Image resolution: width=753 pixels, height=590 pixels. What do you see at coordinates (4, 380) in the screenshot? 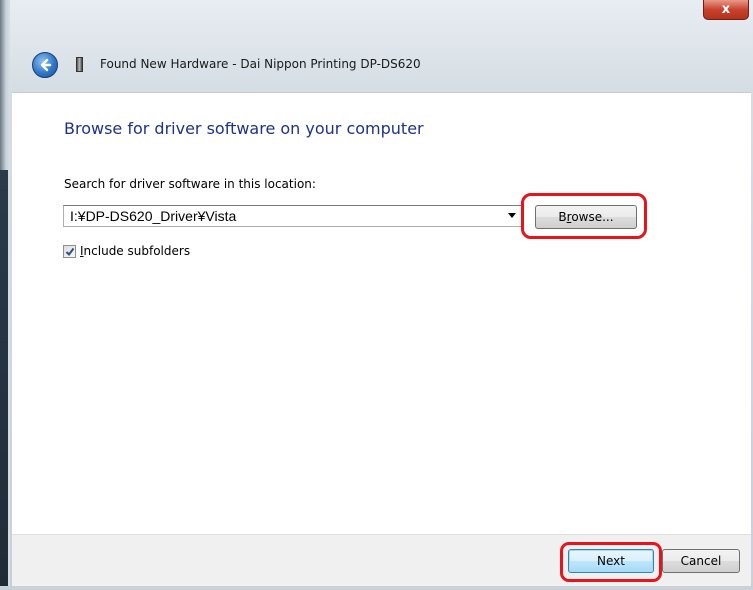
I see `window-frame-shadow` at bounding box center [4, 380].